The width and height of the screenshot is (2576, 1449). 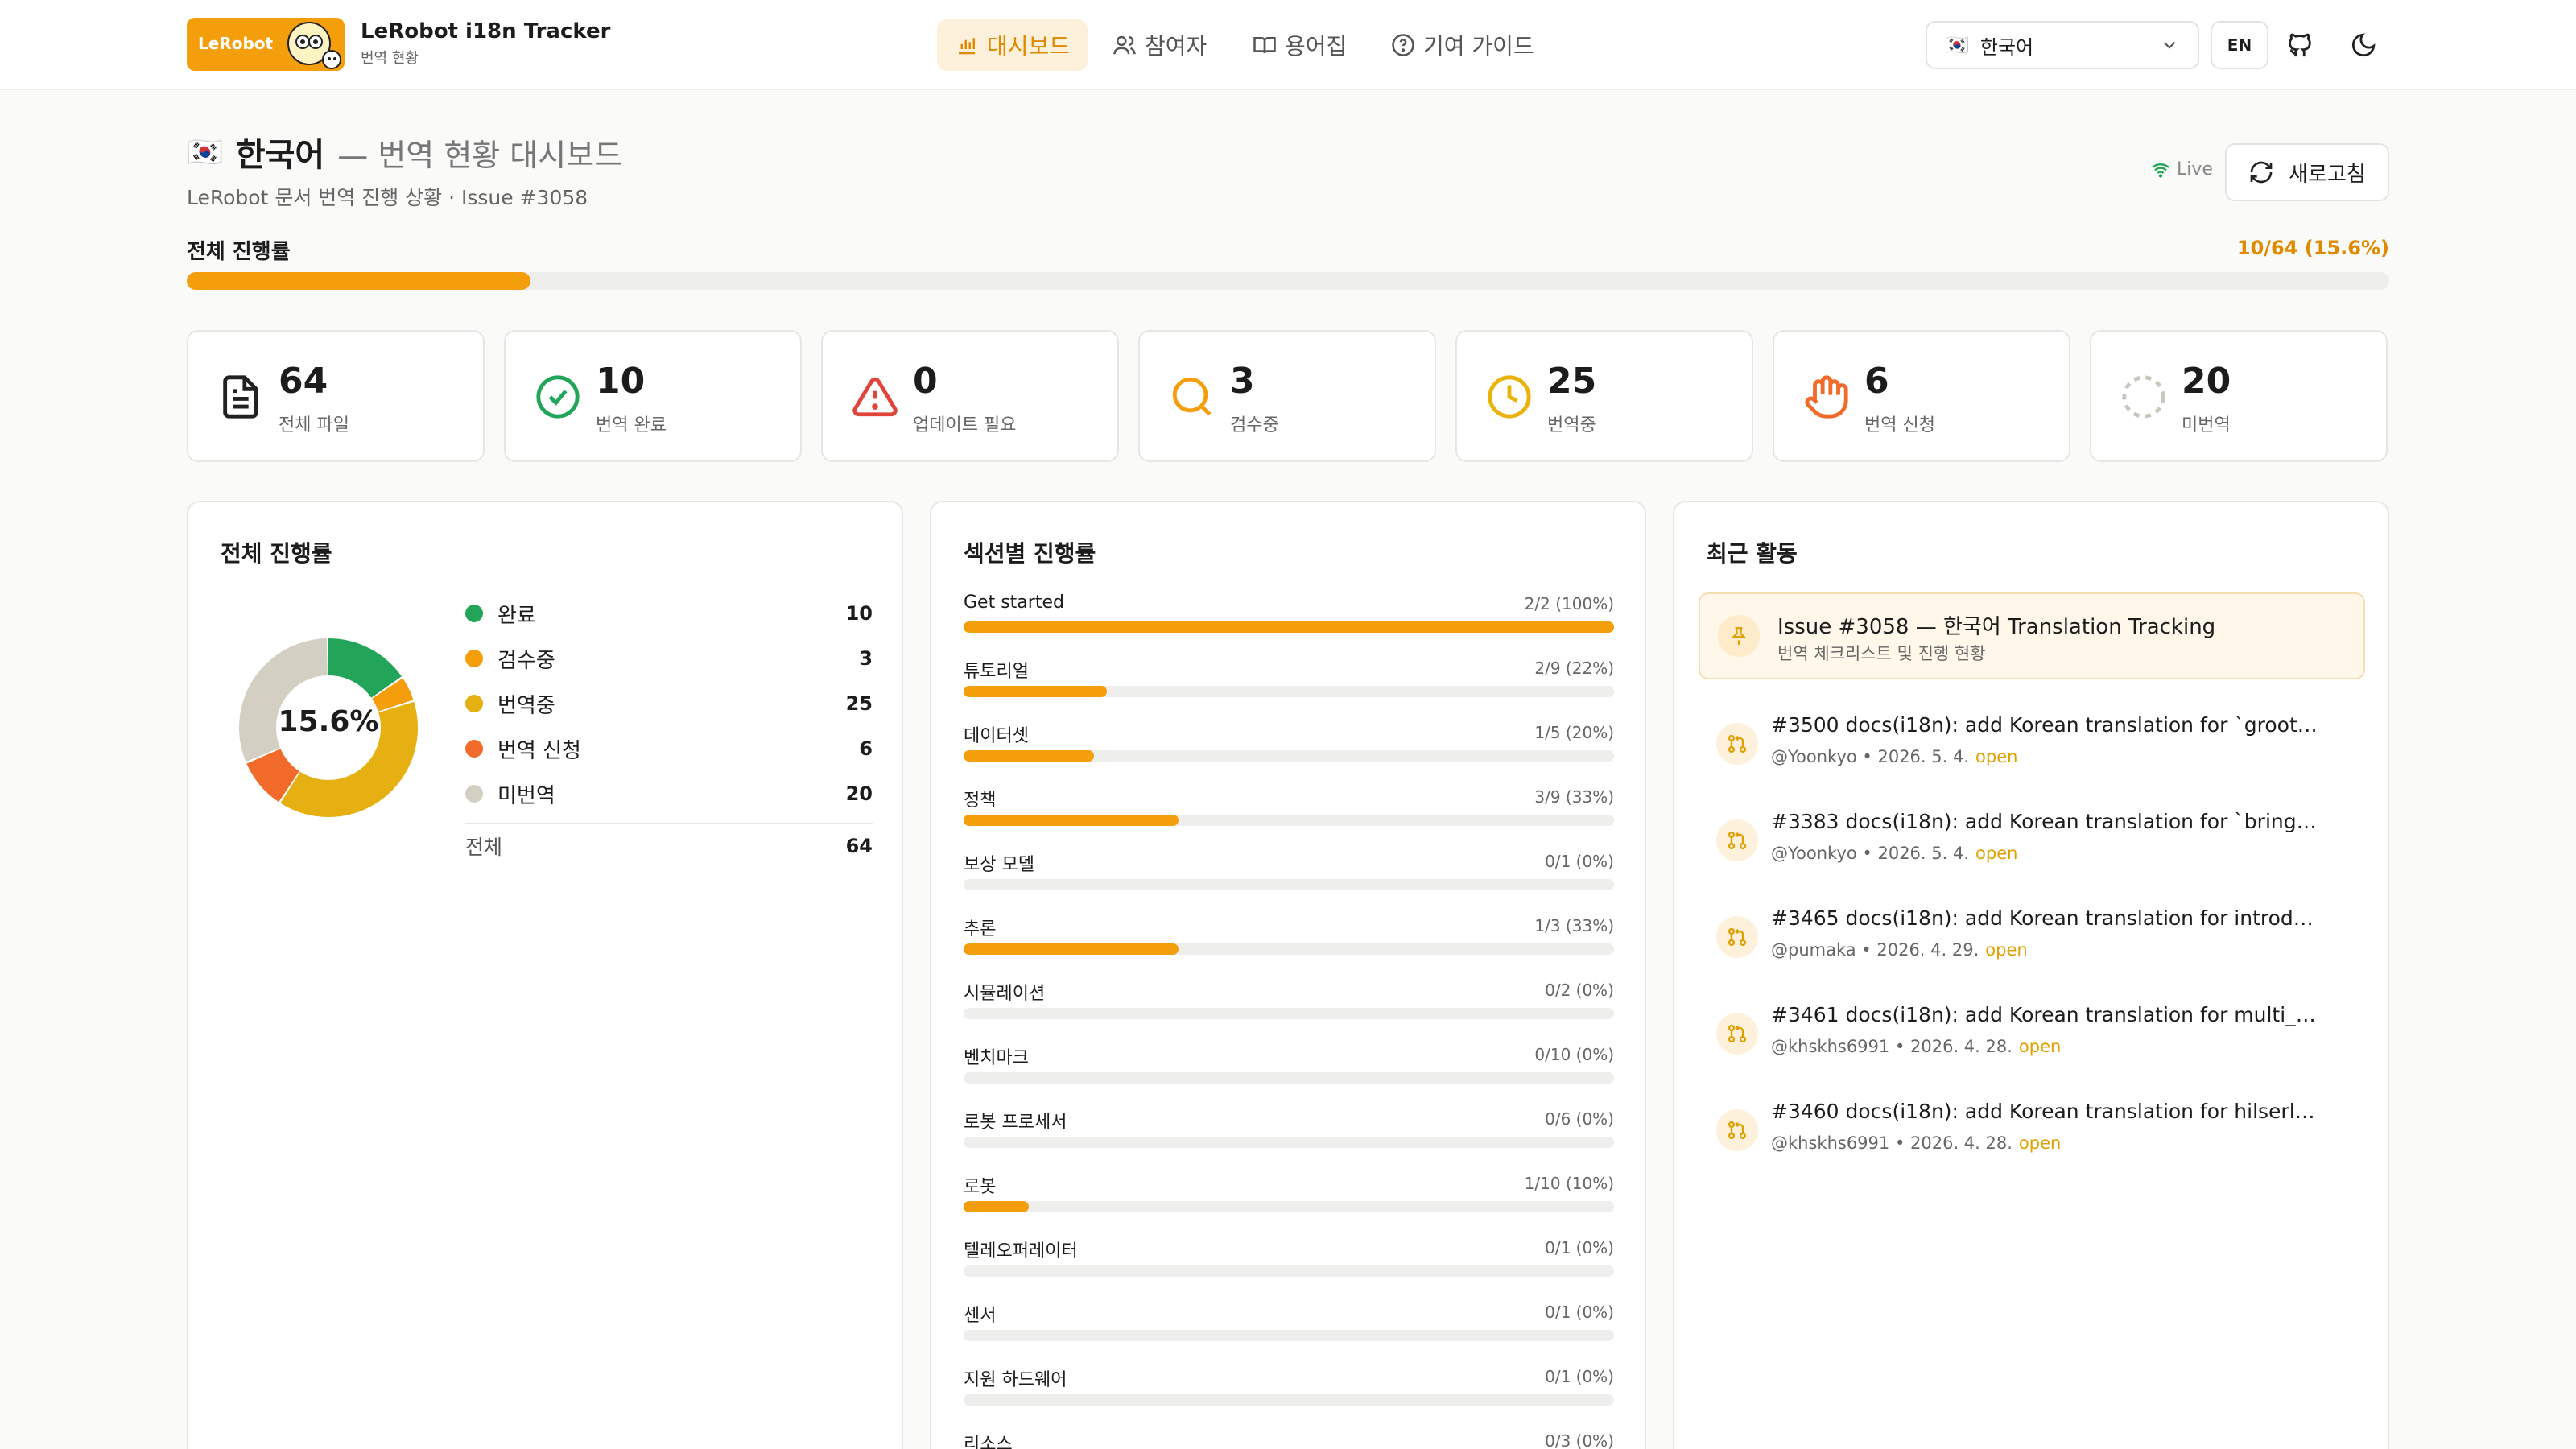 What do you see at coordinates (2312, 248) in the screenshot?
I see `overall-progress-value: 10/64 (15.6%)` at bounding box center [2312, 248].